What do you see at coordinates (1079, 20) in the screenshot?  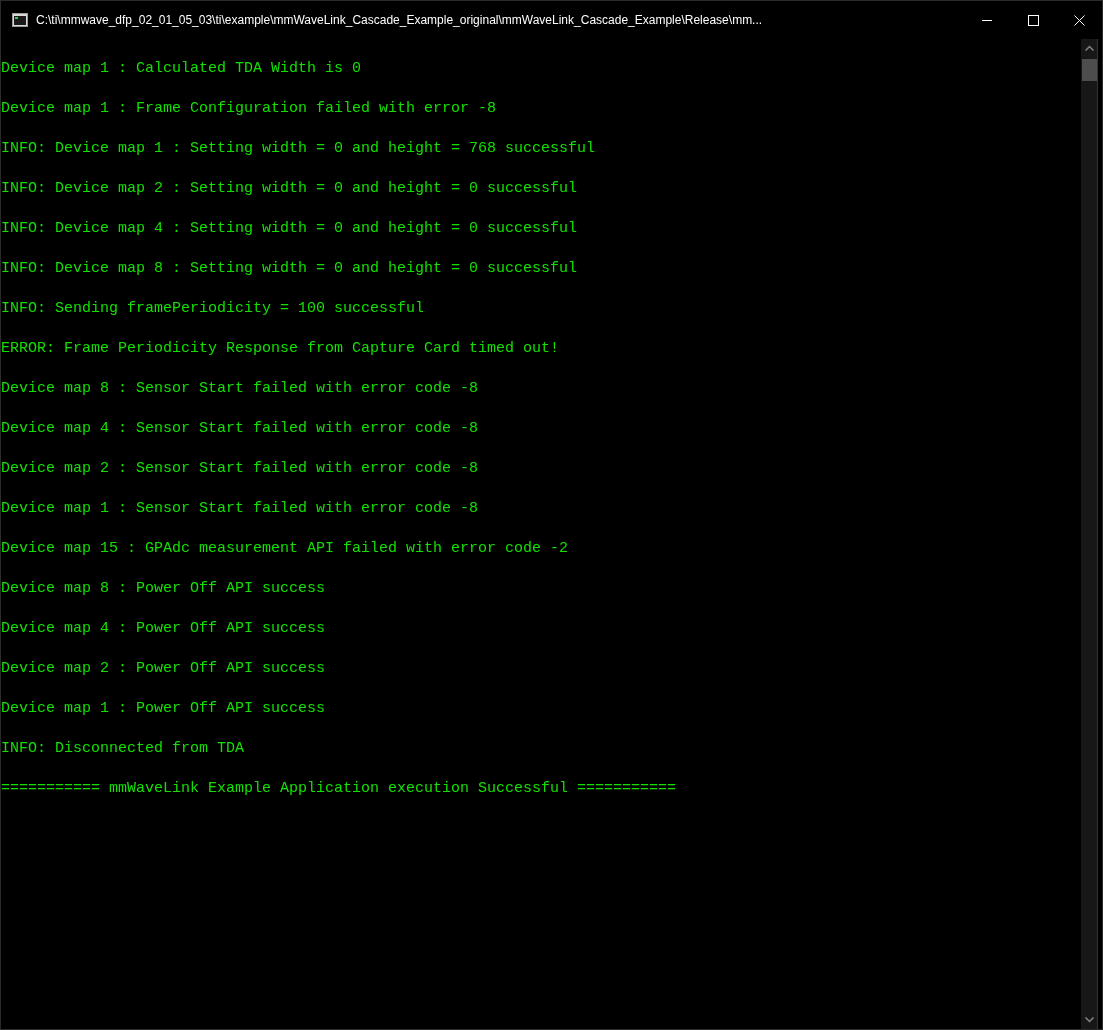 I see `close-icon` at bounding box center [1079, 20].